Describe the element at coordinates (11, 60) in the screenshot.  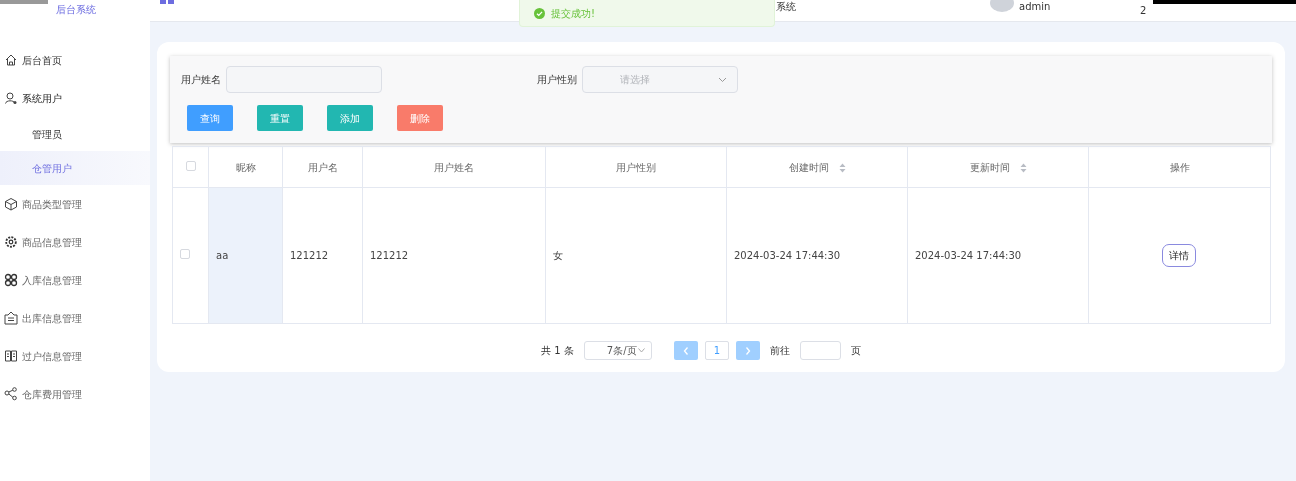
I see `home-icon` at that location.